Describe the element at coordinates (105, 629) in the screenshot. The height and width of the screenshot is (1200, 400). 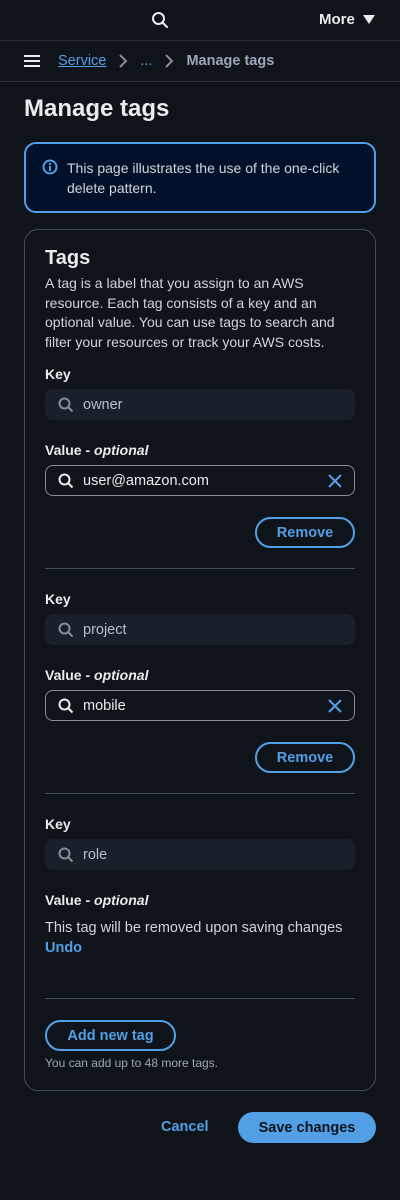
I see `key-value: project` at that location.